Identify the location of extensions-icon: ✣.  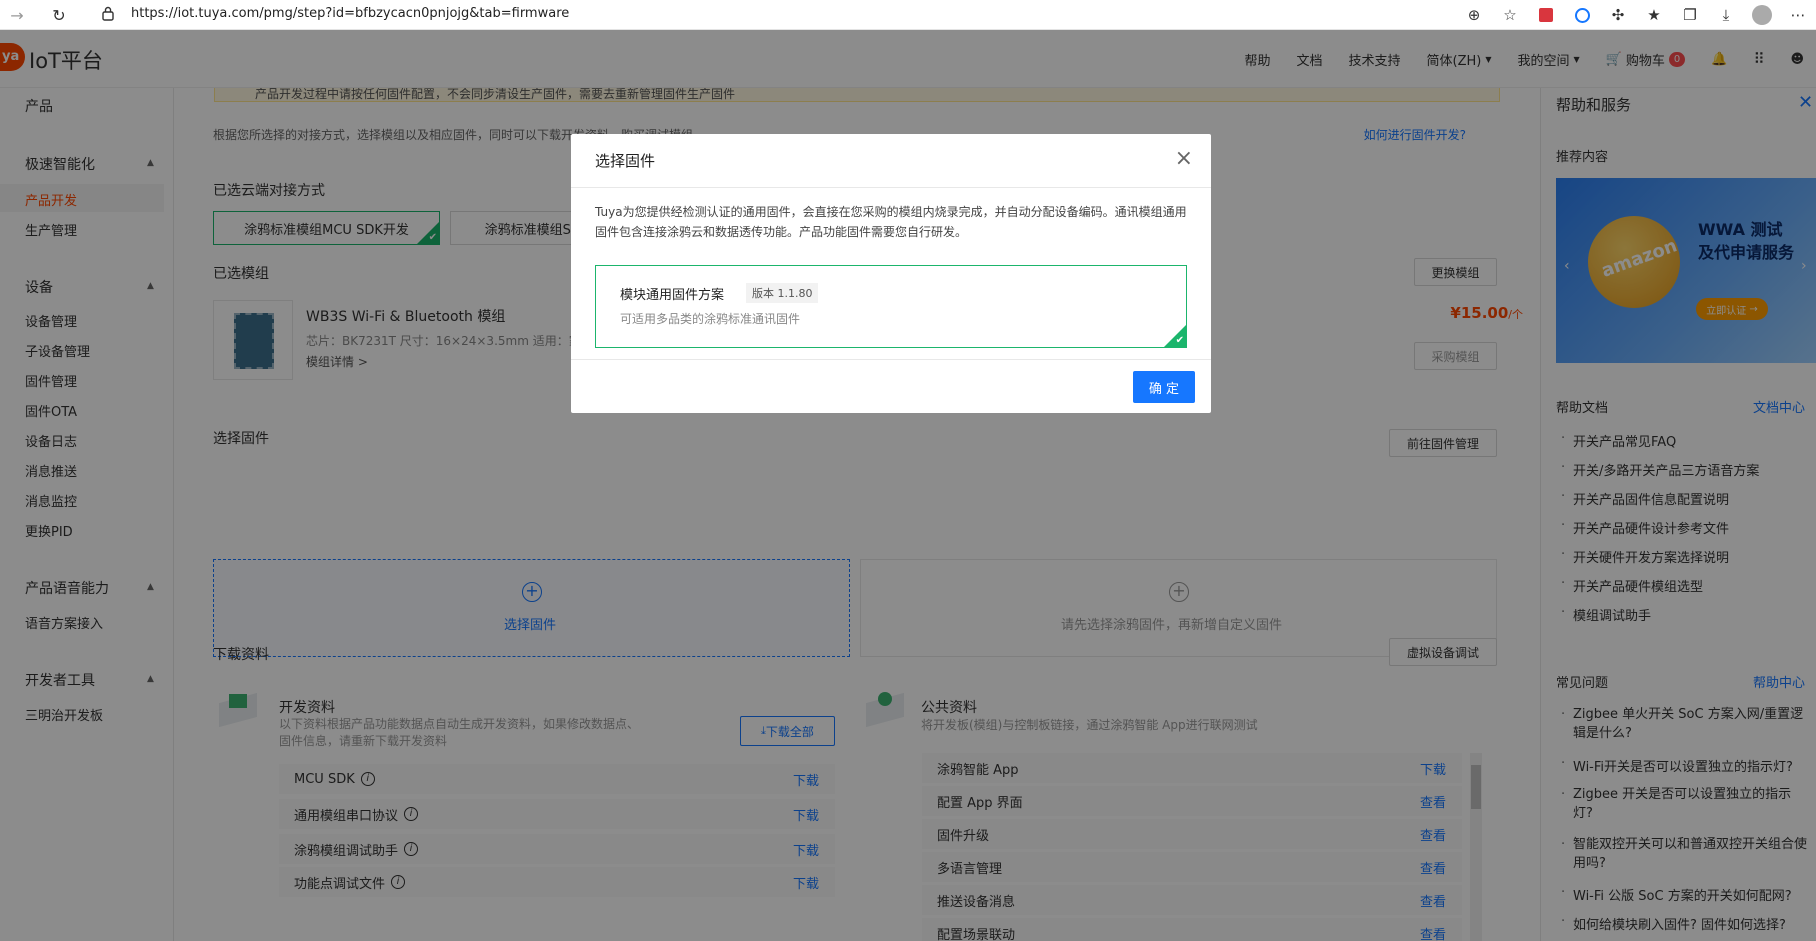
(1618, 15).